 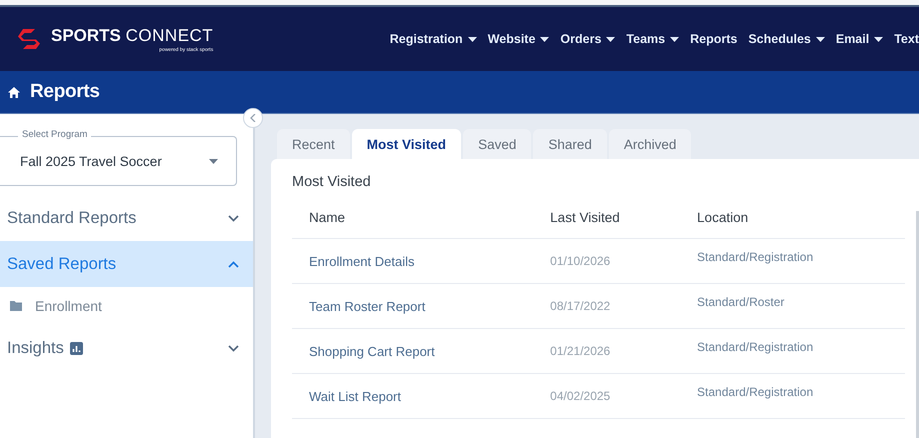 What do you see at coordinates (126, 218) in the screenshot?
I see `sidebar-section: Standard Reports` at bounding box center [126, 218].